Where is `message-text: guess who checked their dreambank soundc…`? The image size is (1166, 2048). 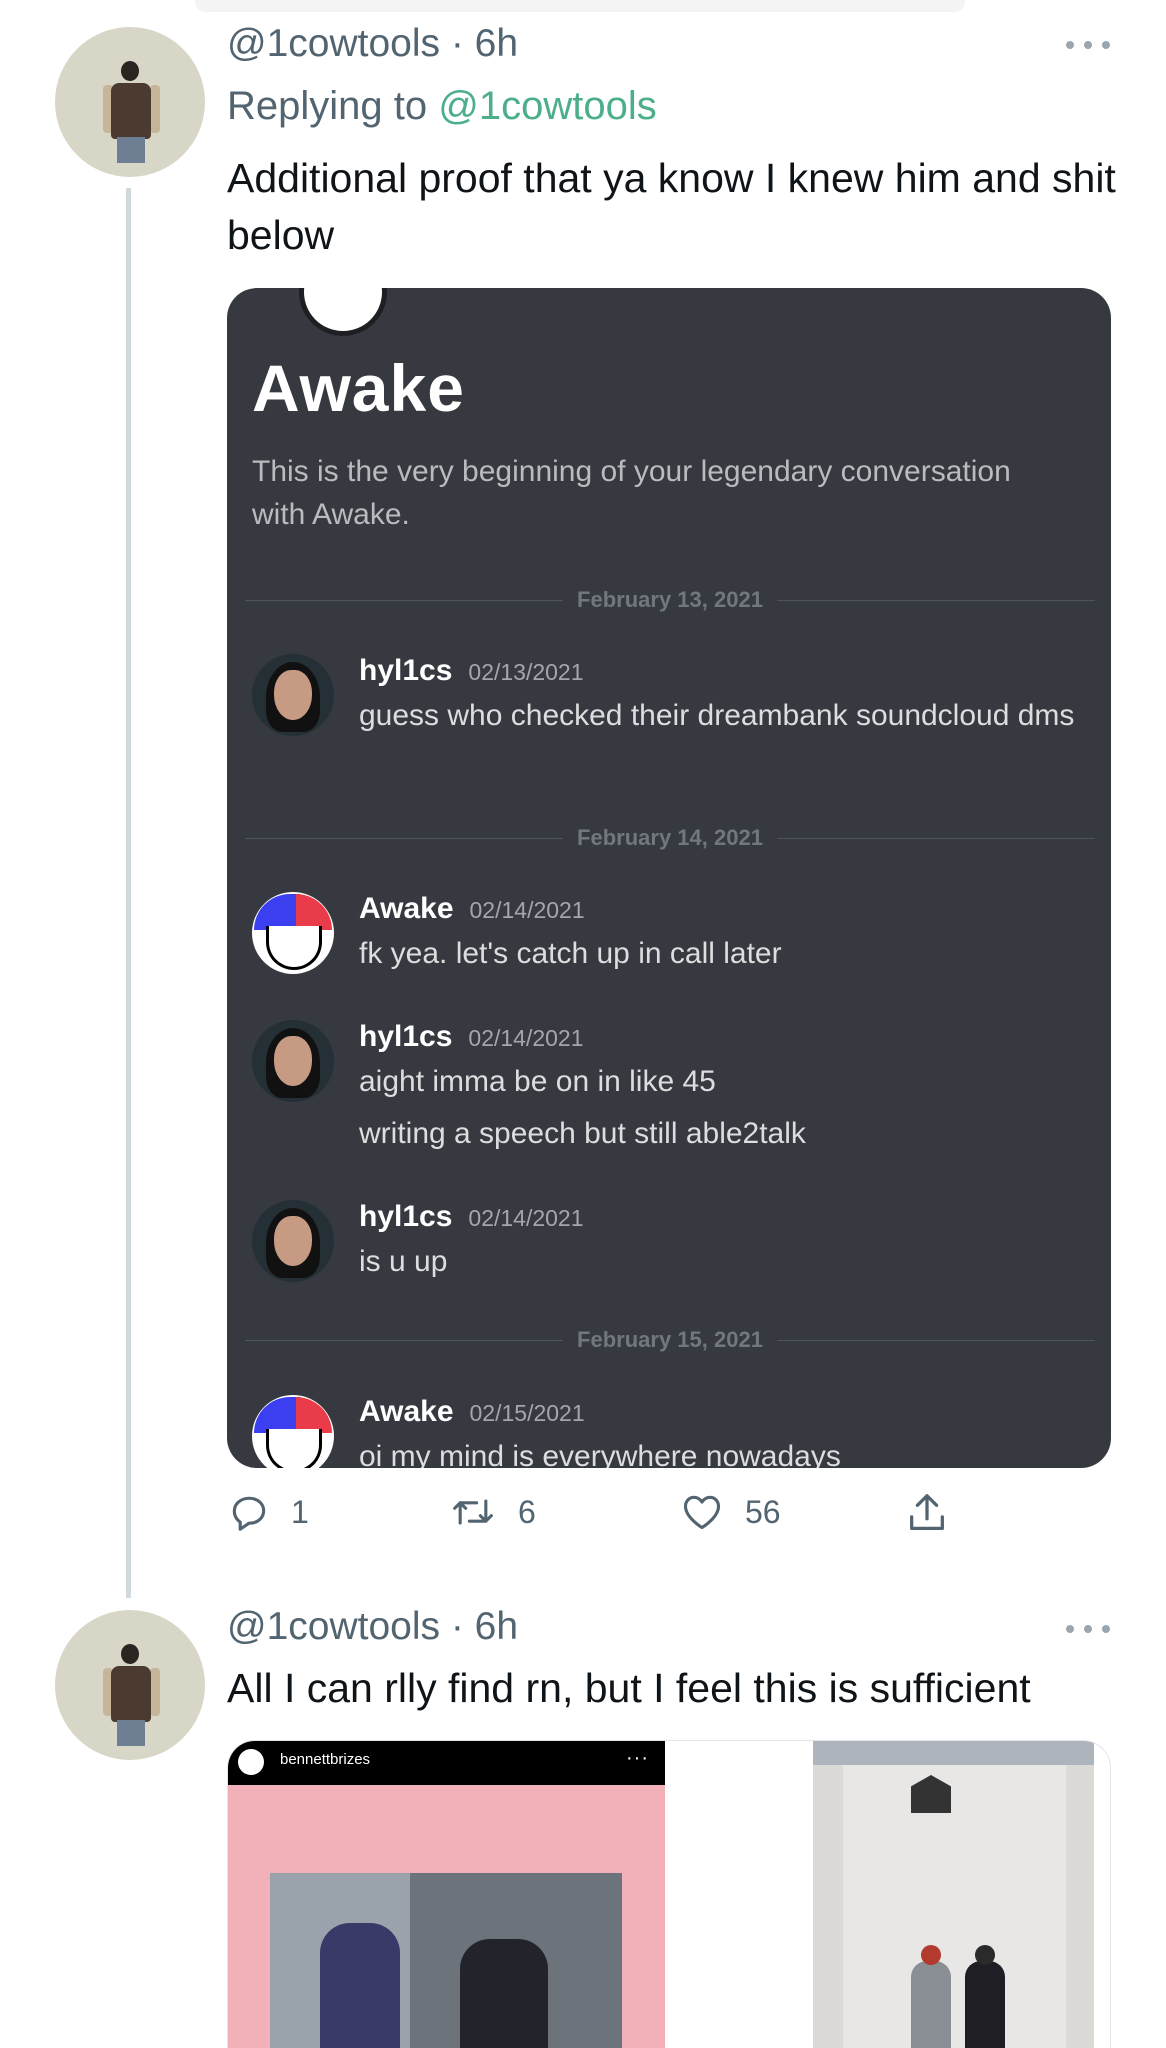
message-text: guess who checked their dreambank soundc… is located at coordinates (717, 715).